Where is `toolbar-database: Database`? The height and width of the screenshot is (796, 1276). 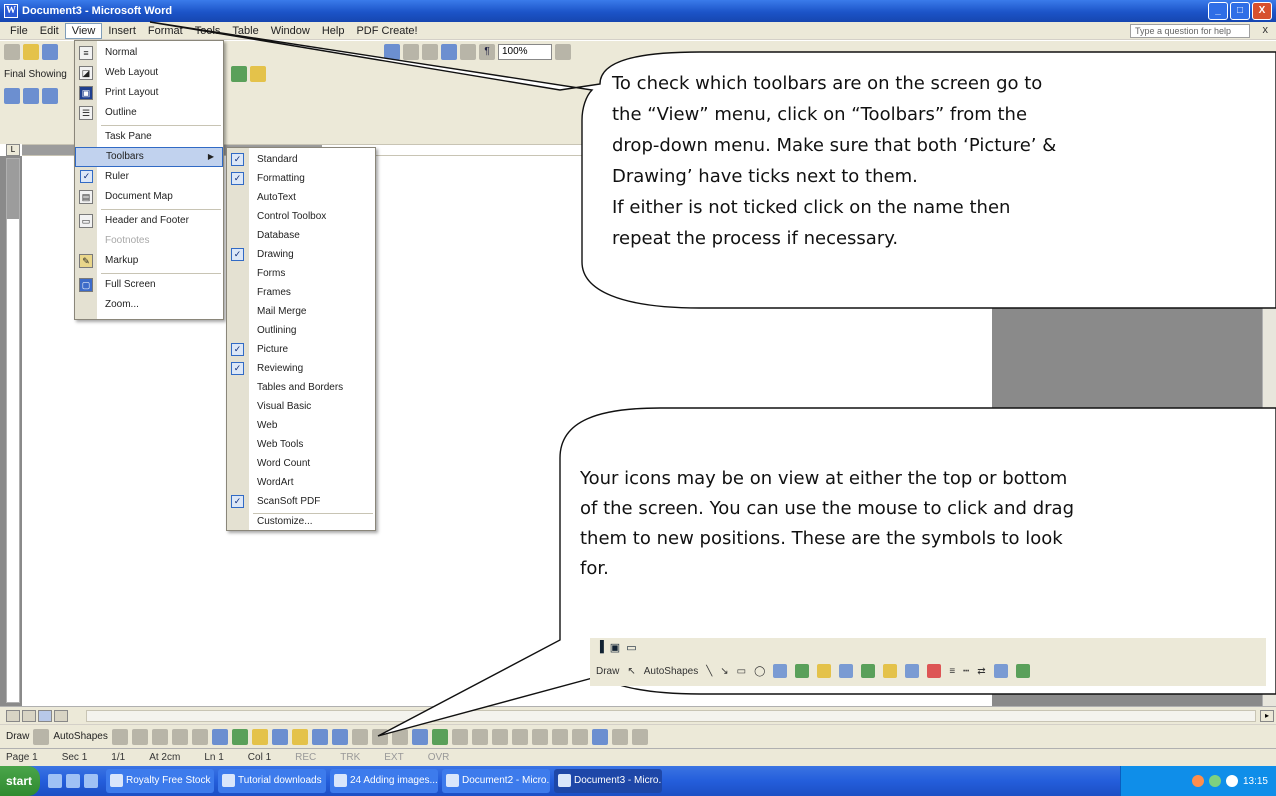 toolbar-database: Database is located at coordinates (301, 235).